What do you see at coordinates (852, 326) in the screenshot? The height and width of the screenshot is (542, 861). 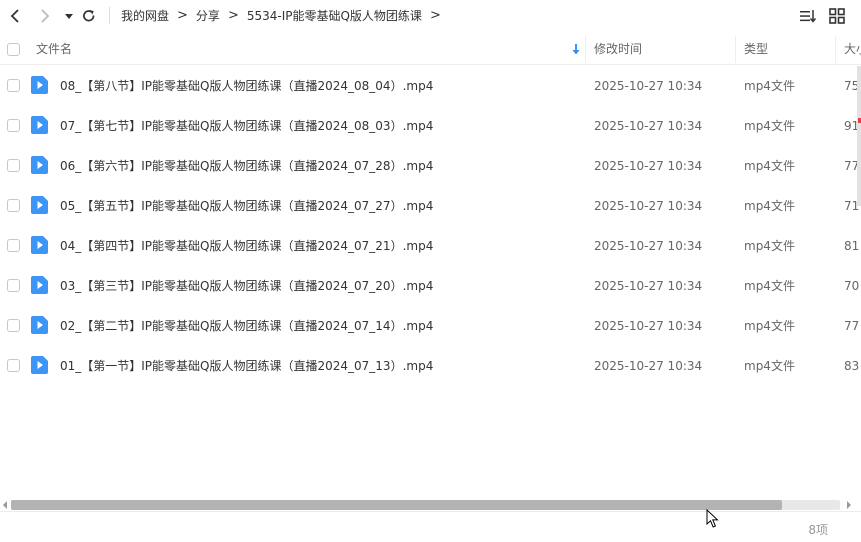 I see `file-size: 77` at bounding box center [852, 326].